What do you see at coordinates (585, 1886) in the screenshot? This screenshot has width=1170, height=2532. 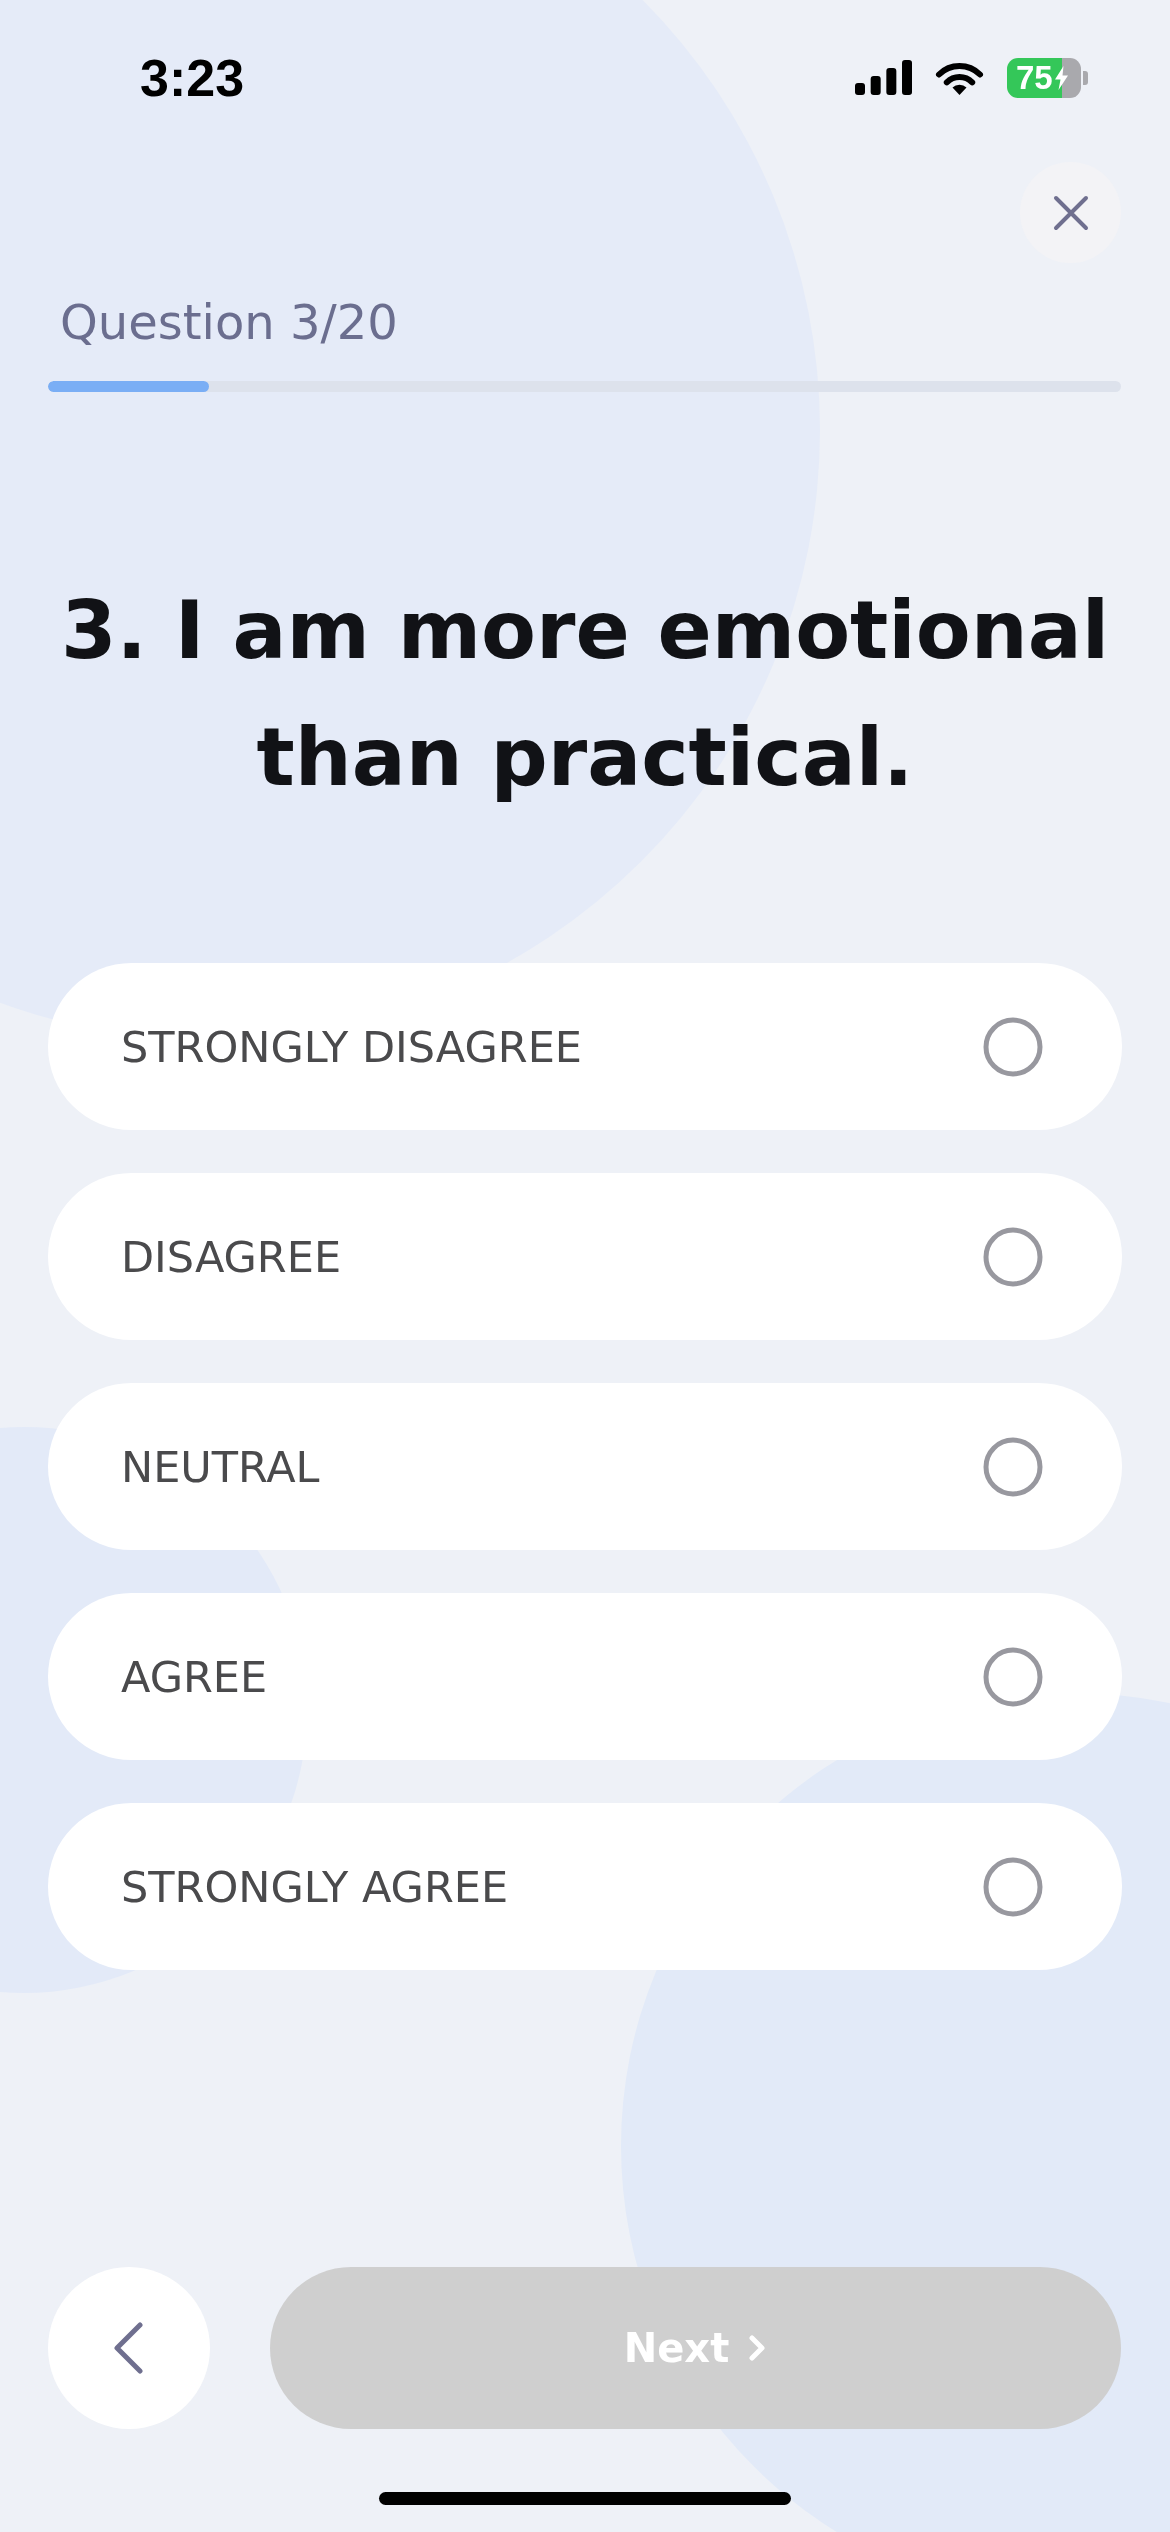 I see `answer-option: STRONGLY AGREE` at bounding box center [585, 1886].